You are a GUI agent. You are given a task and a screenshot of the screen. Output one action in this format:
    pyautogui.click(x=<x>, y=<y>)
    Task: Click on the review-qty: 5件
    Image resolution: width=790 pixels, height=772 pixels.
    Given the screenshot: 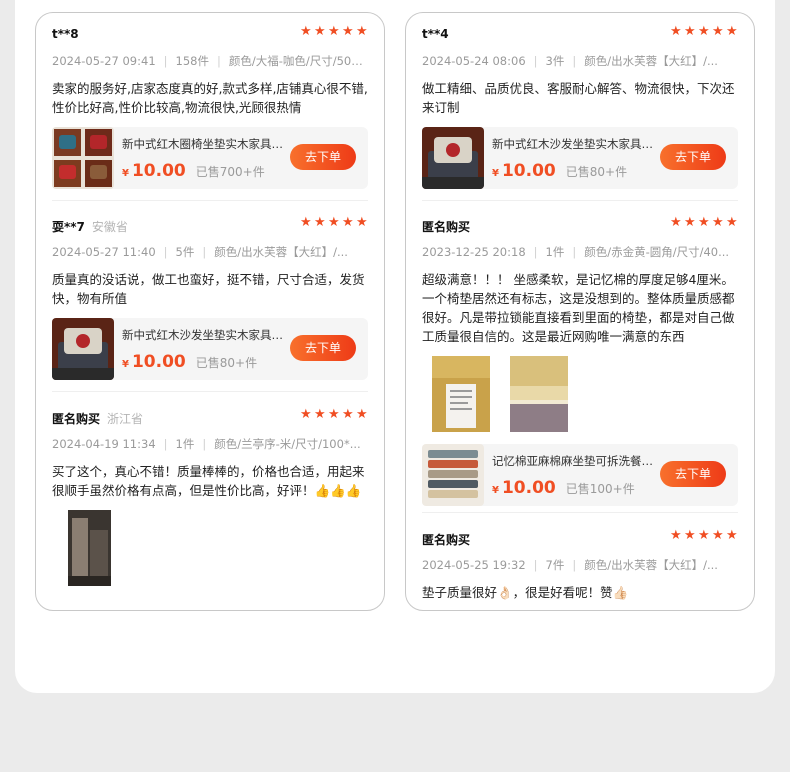 What is the action you would take?
    pyautogui.click(x=185, y=252)
    